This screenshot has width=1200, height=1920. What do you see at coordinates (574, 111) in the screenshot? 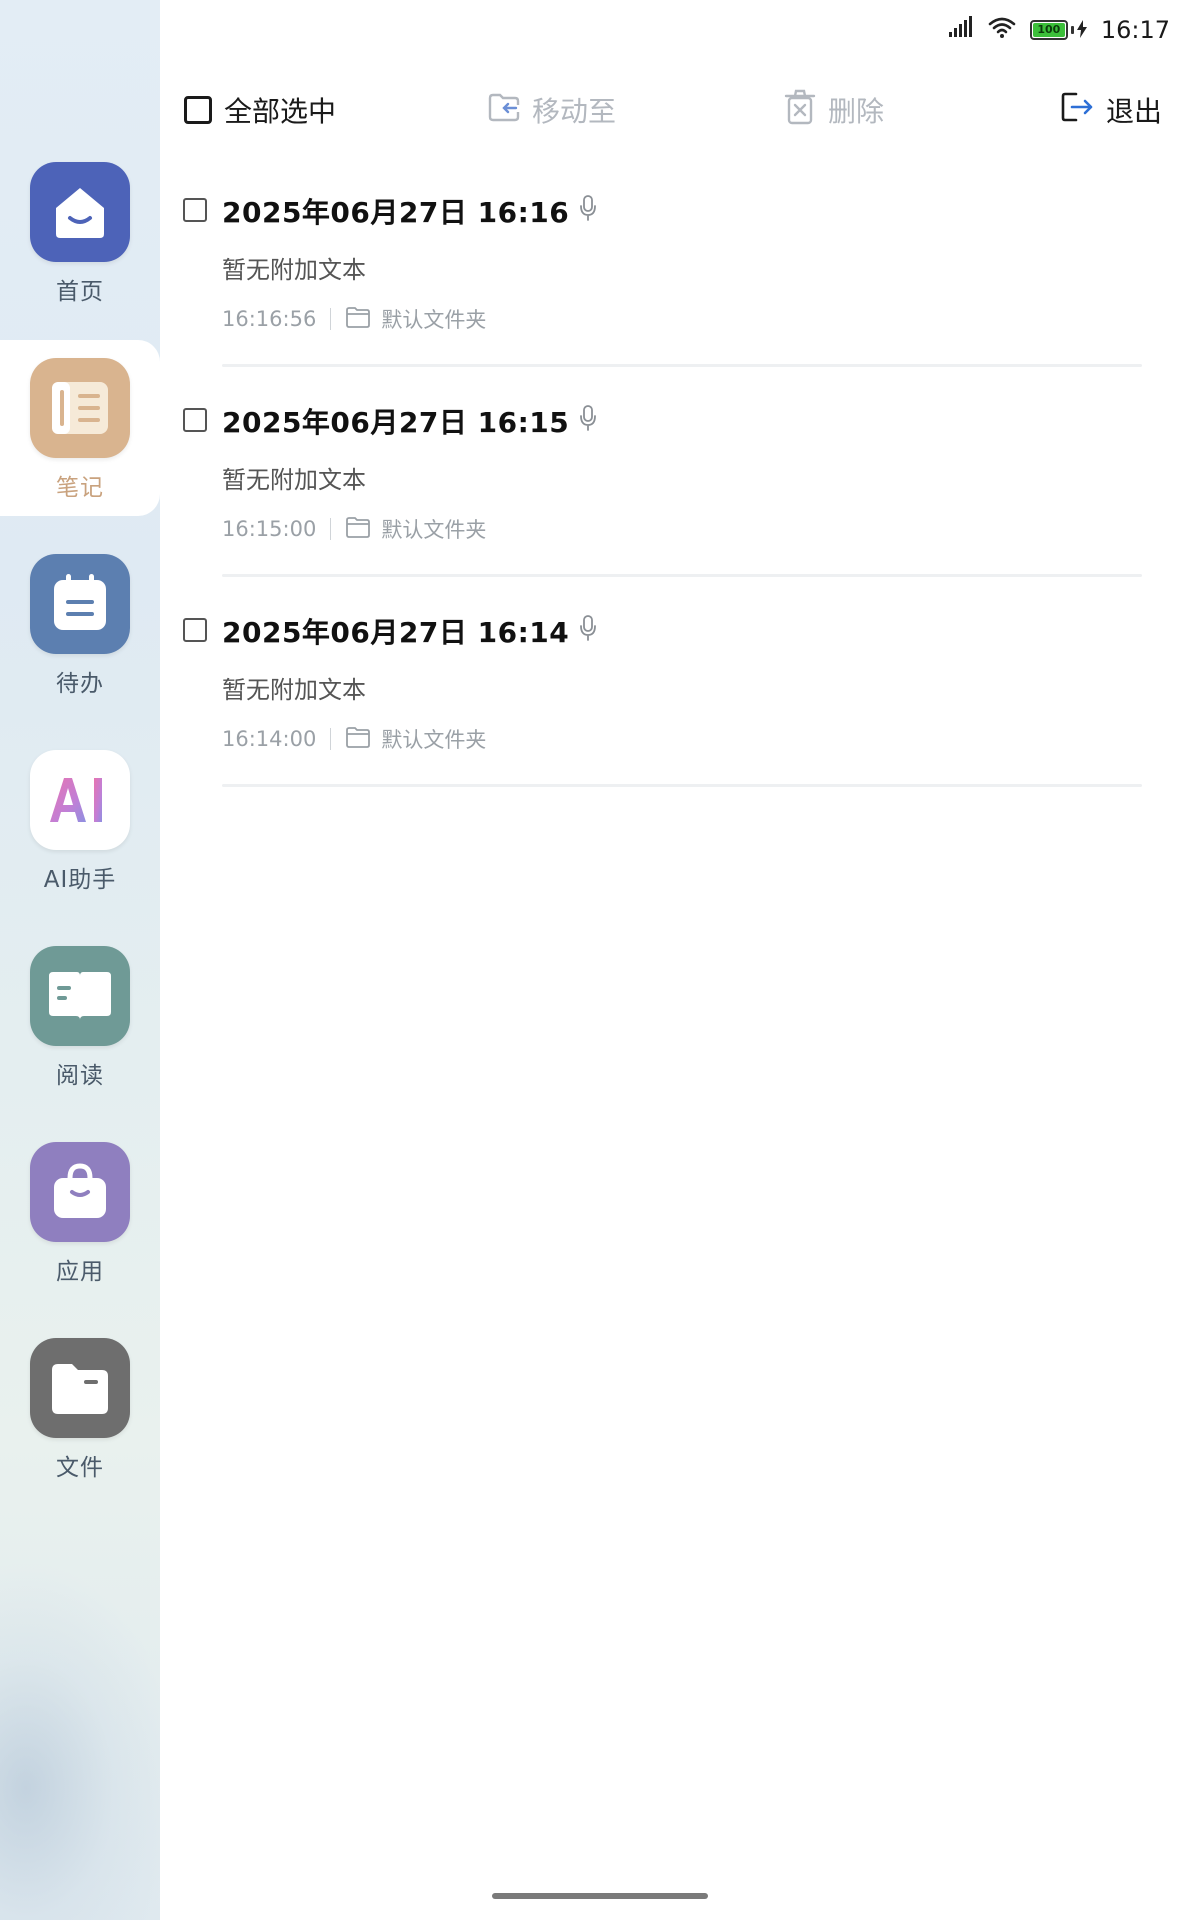
I see `move-to-label: 移动至` at bounding box center [574, 111].